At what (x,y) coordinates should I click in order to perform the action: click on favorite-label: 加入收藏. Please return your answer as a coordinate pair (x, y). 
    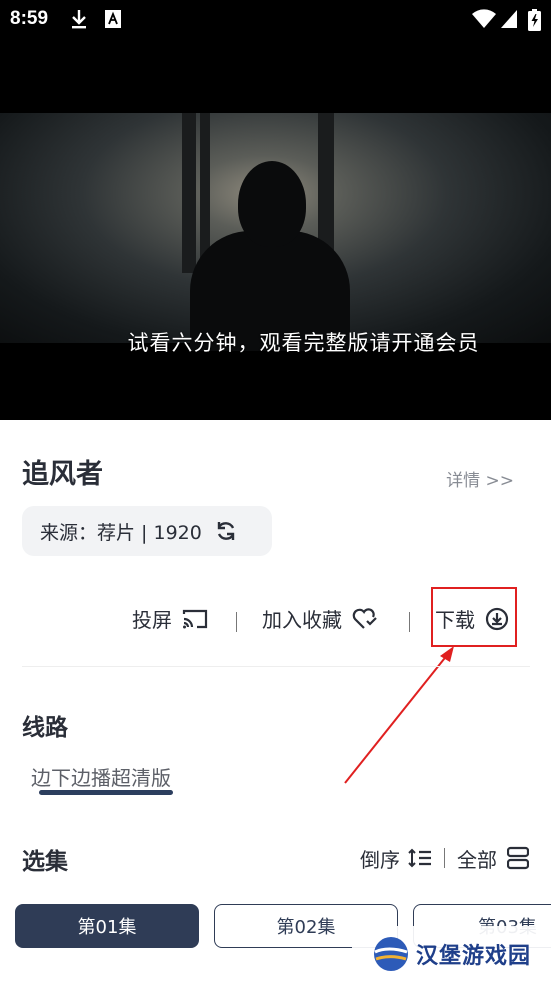
    Looking at the image, I should click on (302, 620).